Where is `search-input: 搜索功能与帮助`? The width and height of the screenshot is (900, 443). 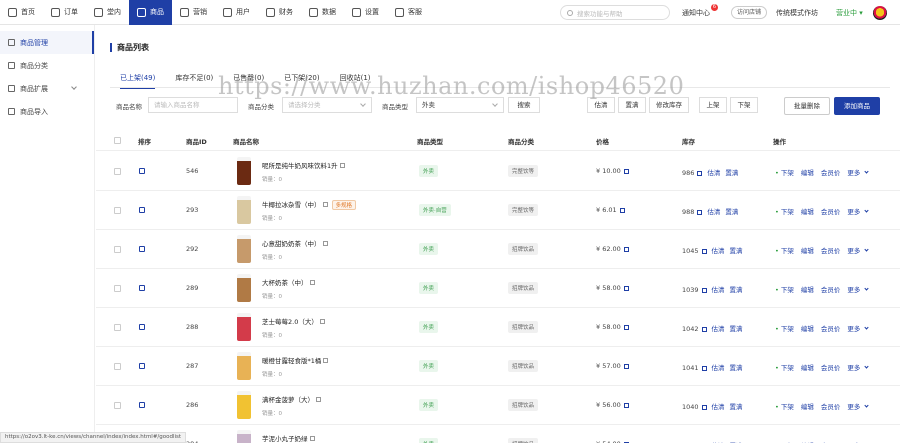
search-input: 搜索功能与帮助 is located at coordinates (615, 12).